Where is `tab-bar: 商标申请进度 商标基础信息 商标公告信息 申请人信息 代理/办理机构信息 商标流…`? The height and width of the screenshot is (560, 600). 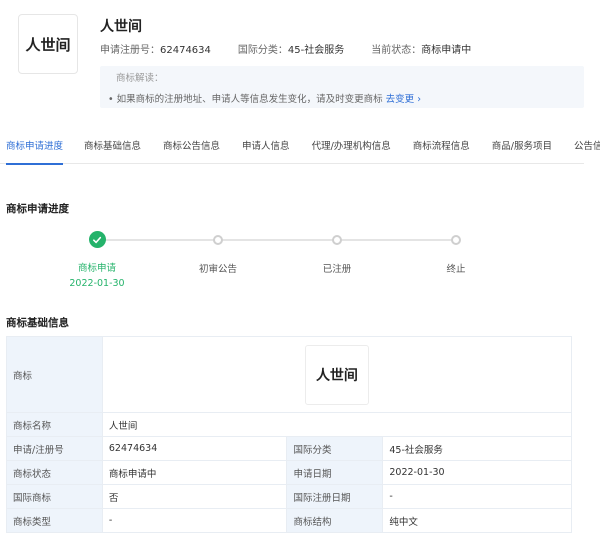 tab-bar: 商标申请进度 商标基础信息 商标公告信息 申请人信息 代理/办理机构信息 商标流… is located at coordinates (300, 147).